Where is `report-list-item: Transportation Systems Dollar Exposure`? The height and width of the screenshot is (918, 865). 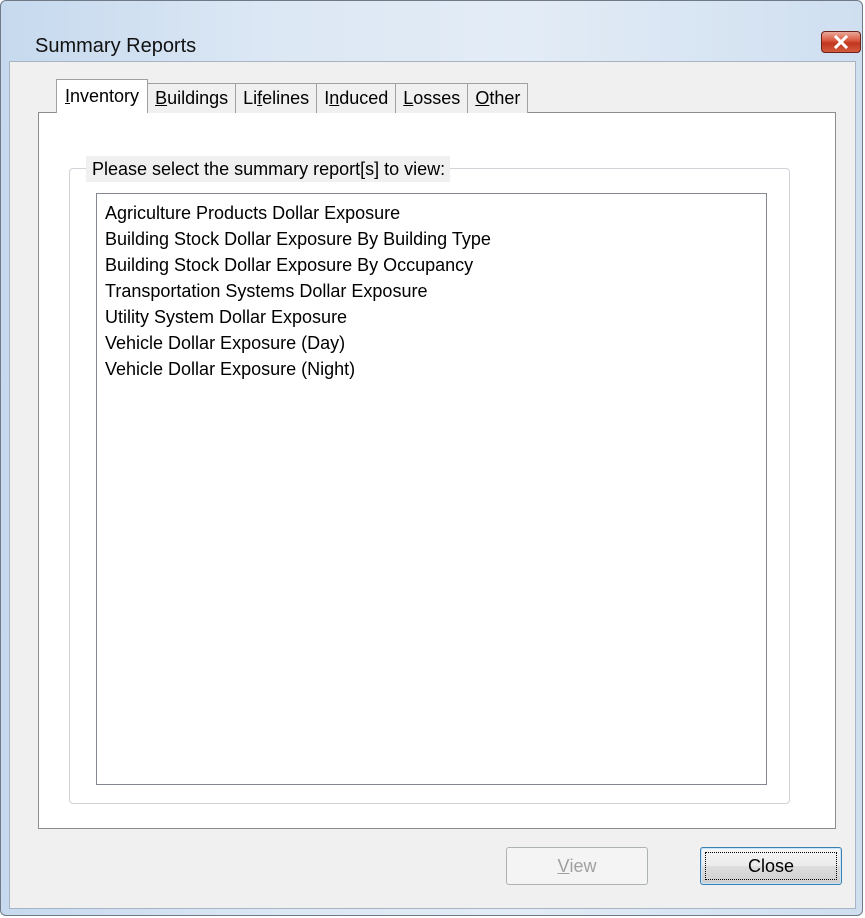
report-list-item: Transportation Systems Dollar Exposure is located at coordinates (435, 291).